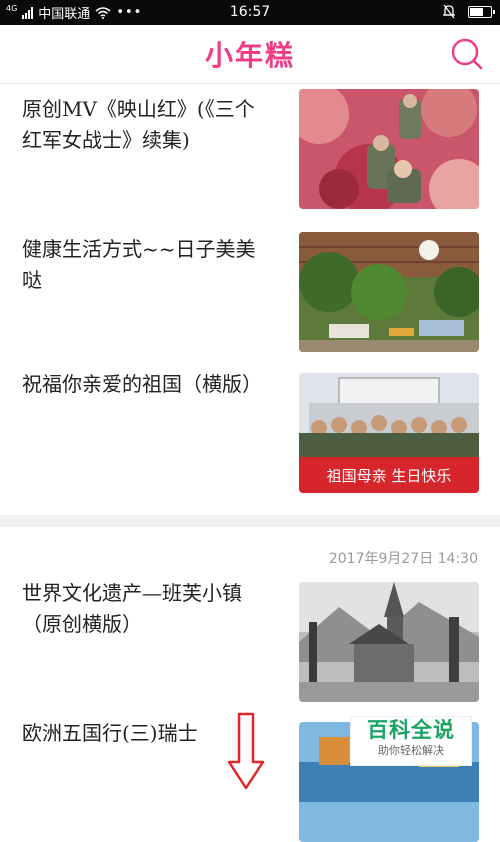 The width and height of the screenshot is (500, 842). I want to click on app-header: 小年糕, so click(250, 54).